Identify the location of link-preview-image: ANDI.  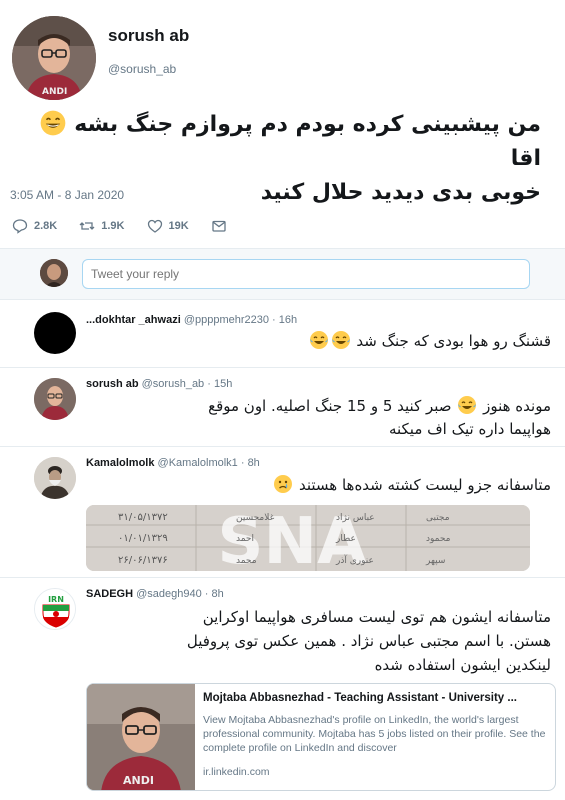
(141, 737).